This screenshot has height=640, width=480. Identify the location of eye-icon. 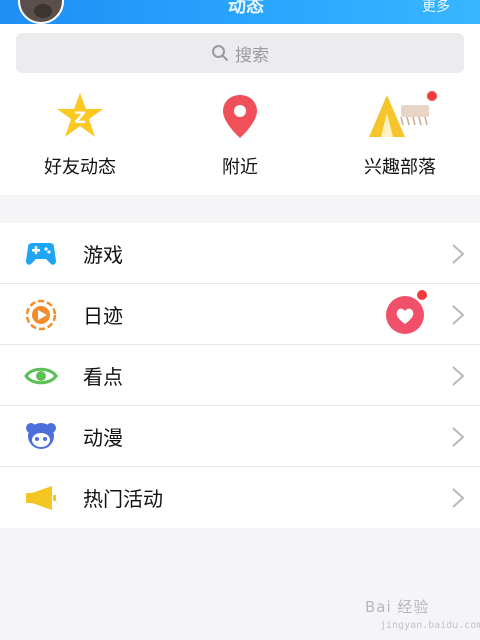
(41, 376).